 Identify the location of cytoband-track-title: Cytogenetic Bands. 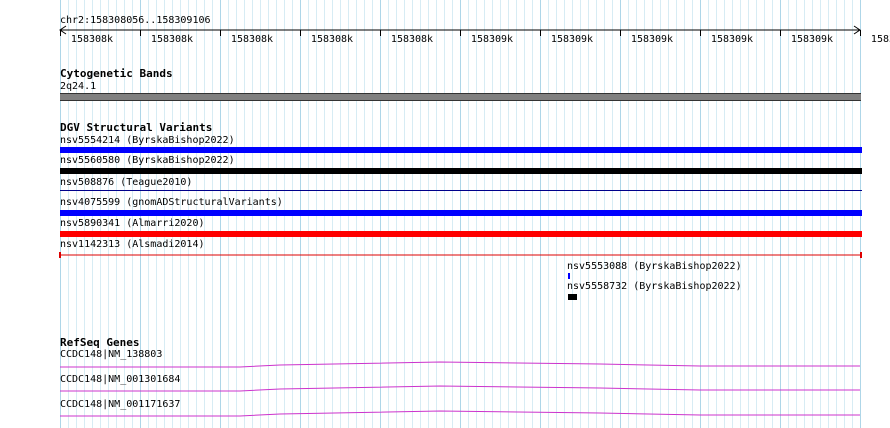
(116, 73).